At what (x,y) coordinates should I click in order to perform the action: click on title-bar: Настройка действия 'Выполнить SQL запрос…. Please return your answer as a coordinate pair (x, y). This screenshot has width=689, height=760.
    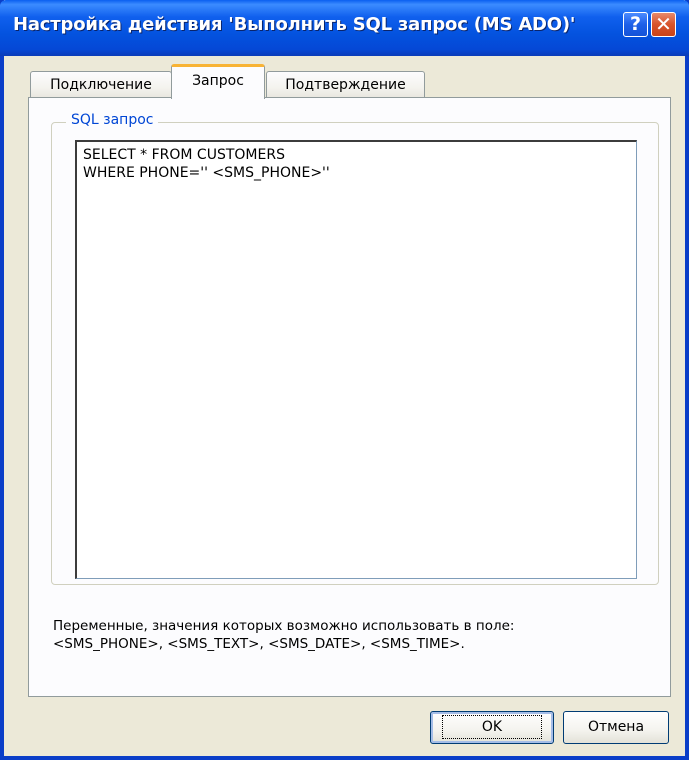
    Looking at the image, I should click on (344, 28).